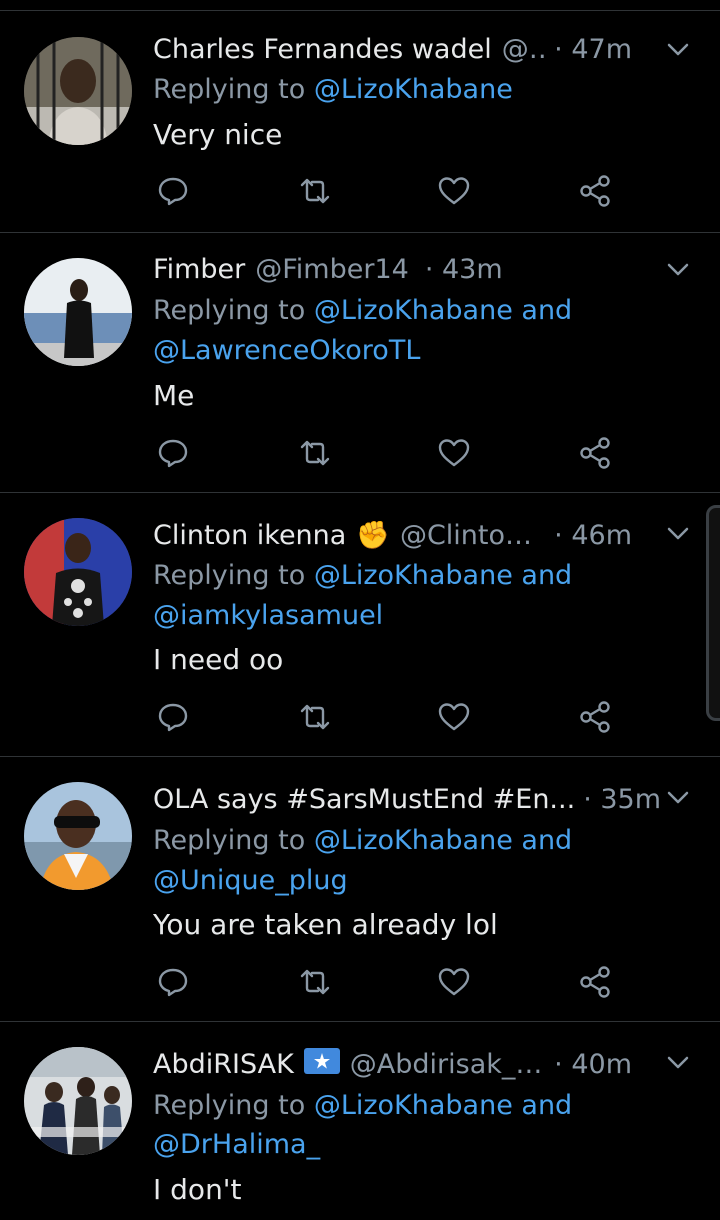 The height and width of the screenshot is (1220, 720). What do you see at coordinates (622, 799) in the screenshot?
I see `timestamp: · 35m` at bounding box center [622, 799].